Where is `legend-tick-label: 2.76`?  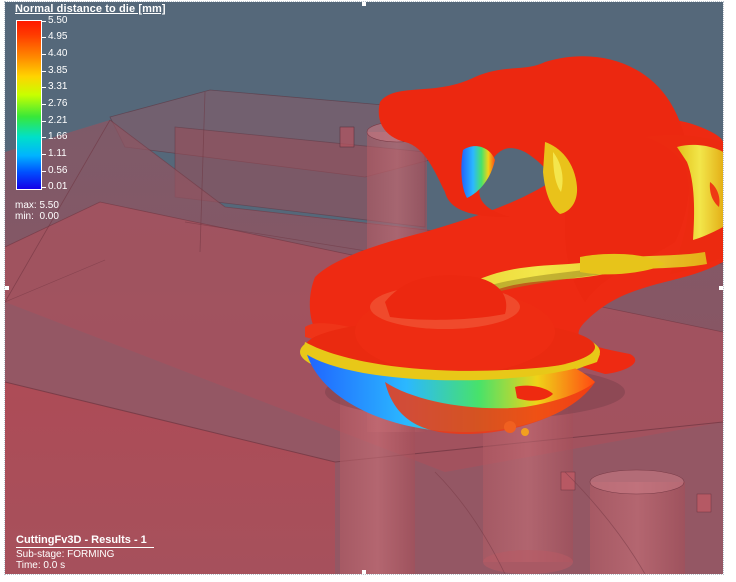 legend-tick-label: 2.76 is located at coordinates (58, 103).